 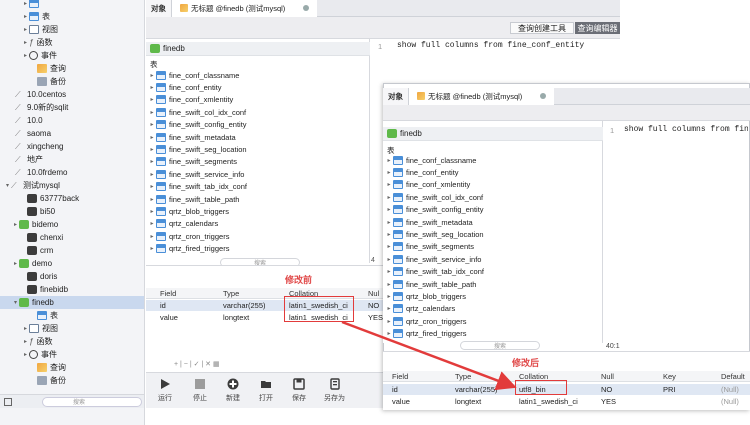 What do you see at coordinates (72, 5) in the screenshot?
I see `sidebar-item: ▸` at bounding box center [72, 5].